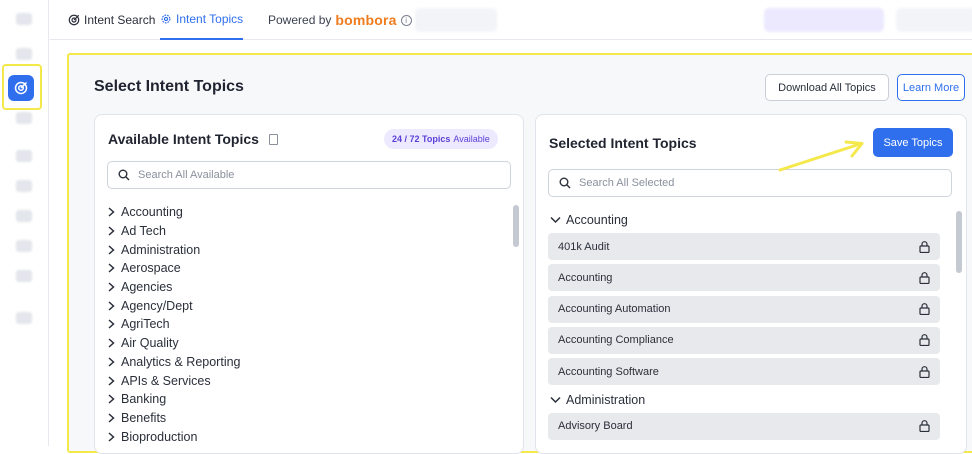  Describe the element at coordinates (614, 309) in the screenshot. I see `selected-topic-label: Accounting Automation` at that location.